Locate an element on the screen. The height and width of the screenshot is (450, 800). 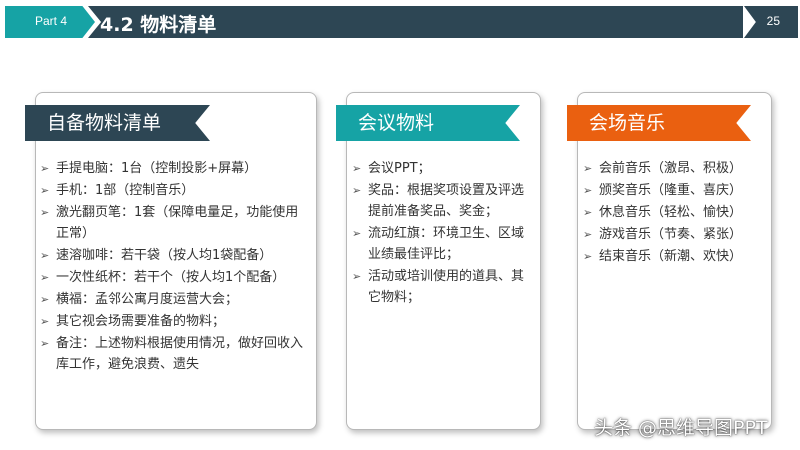
list-item: 激光翻页笔：1套（保障电量足，功能使用正常） is located at coordinates (175, 223).